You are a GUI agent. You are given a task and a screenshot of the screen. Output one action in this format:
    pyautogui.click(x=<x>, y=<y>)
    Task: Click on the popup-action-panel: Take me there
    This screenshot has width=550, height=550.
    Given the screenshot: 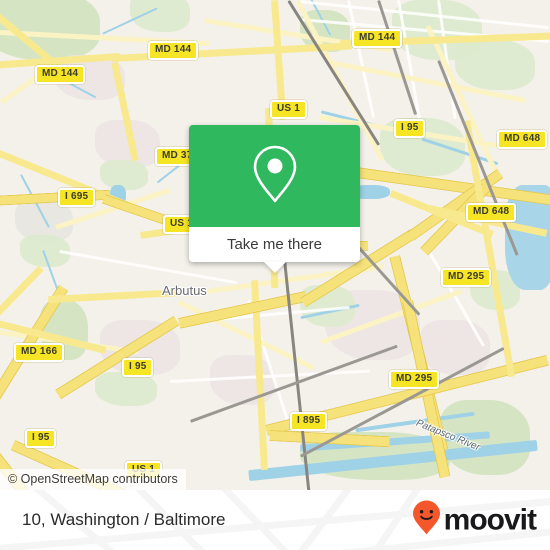 What is the action you would take?
    pyautogui.click(x=274, y=244)
    